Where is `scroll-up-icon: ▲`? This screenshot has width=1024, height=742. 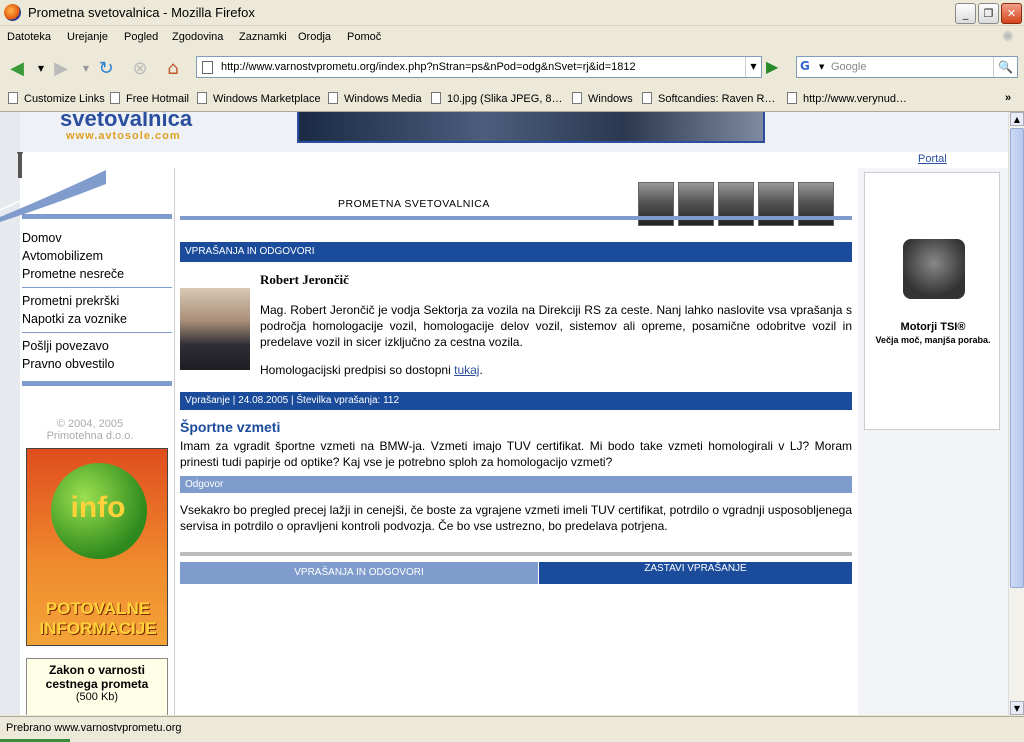 scroll-up-icon: ▲ is located at coordinates (1017, 119).